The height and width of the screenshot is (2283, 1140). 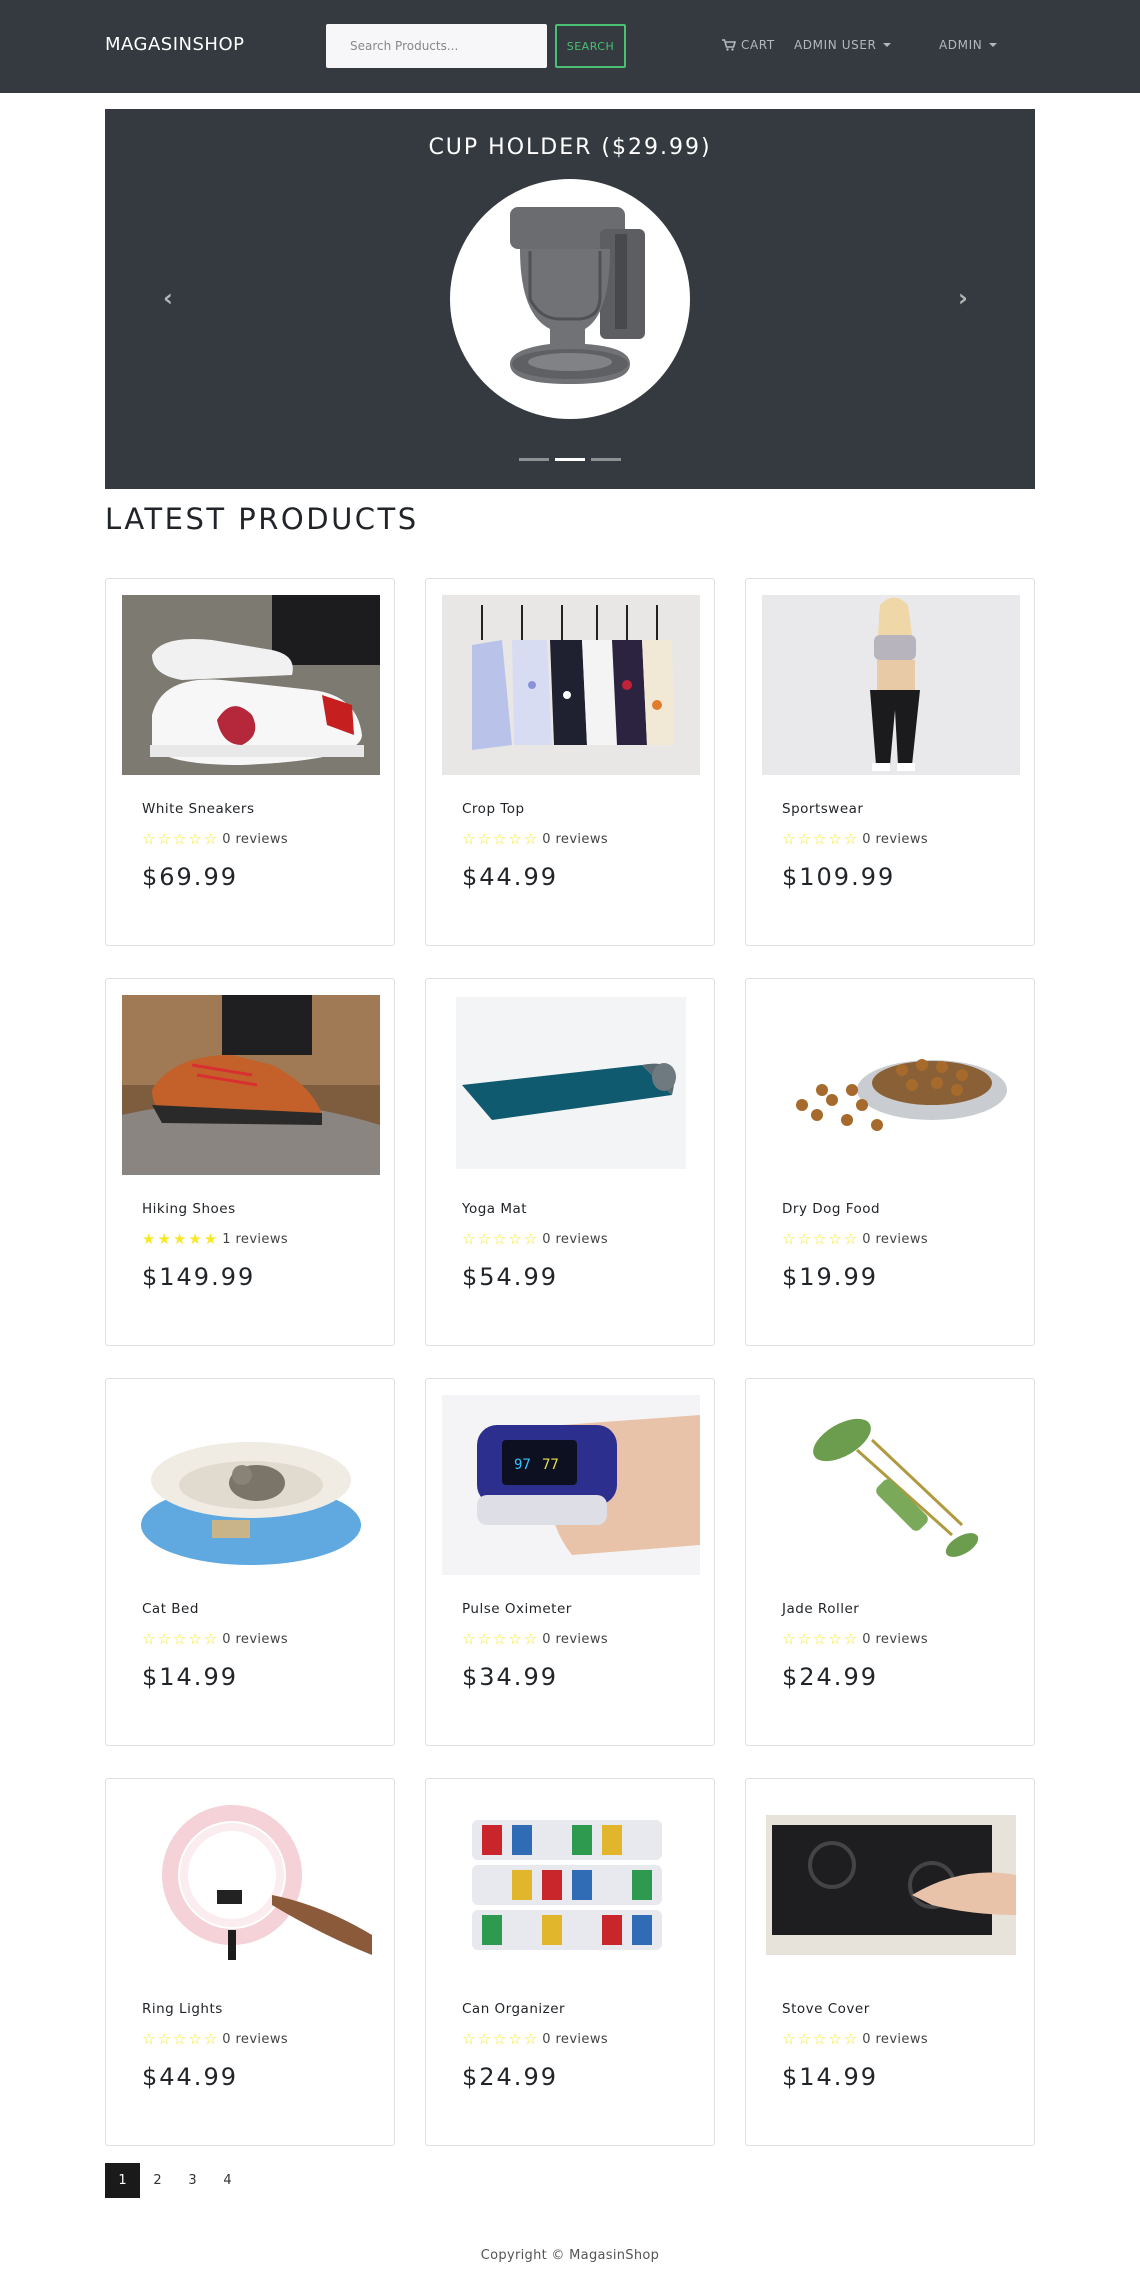 I want to click on product-card: White Sneakers ☆ ☆ ☆ ☆ ☆ 0 reviews $69.99, so click(x=250, y=762).